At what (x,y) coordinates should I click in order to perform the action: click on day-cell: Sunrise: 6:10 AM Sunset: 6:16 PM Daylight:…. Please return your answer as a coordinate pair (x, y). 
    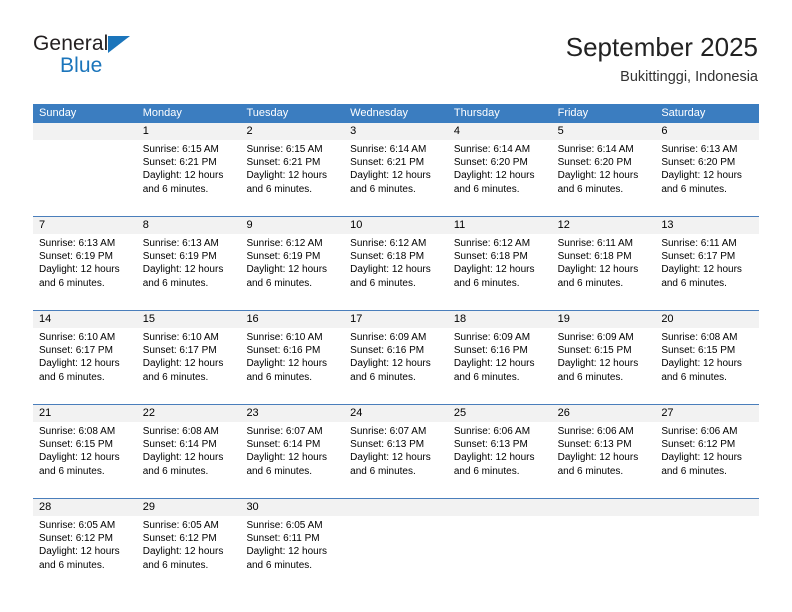
    Looking at the image, I should click on (292, 364).